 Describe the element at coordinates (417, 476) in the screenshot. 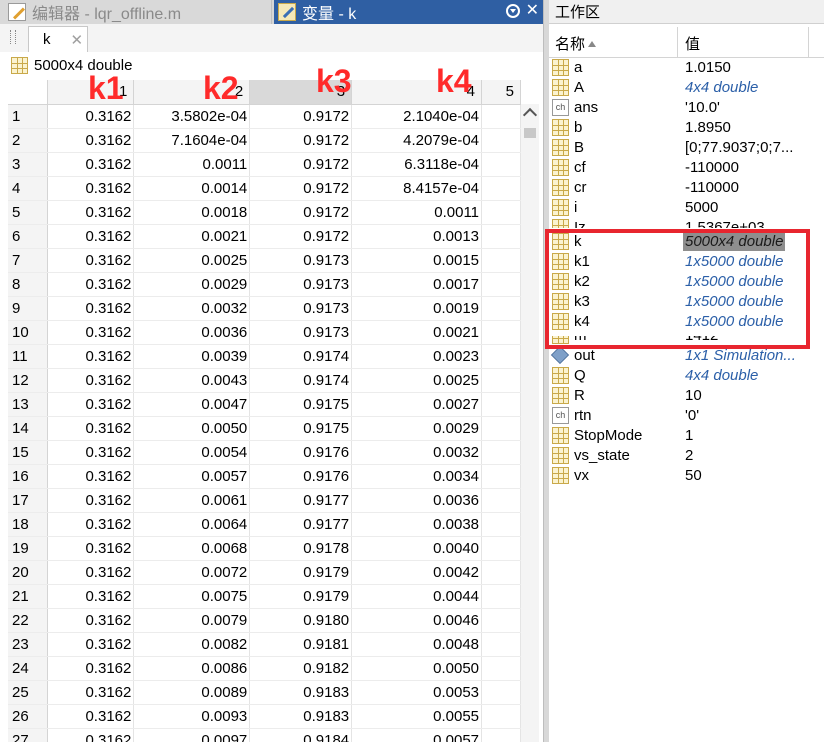

I see `table-cell-col-4: 0.0034` at that location.